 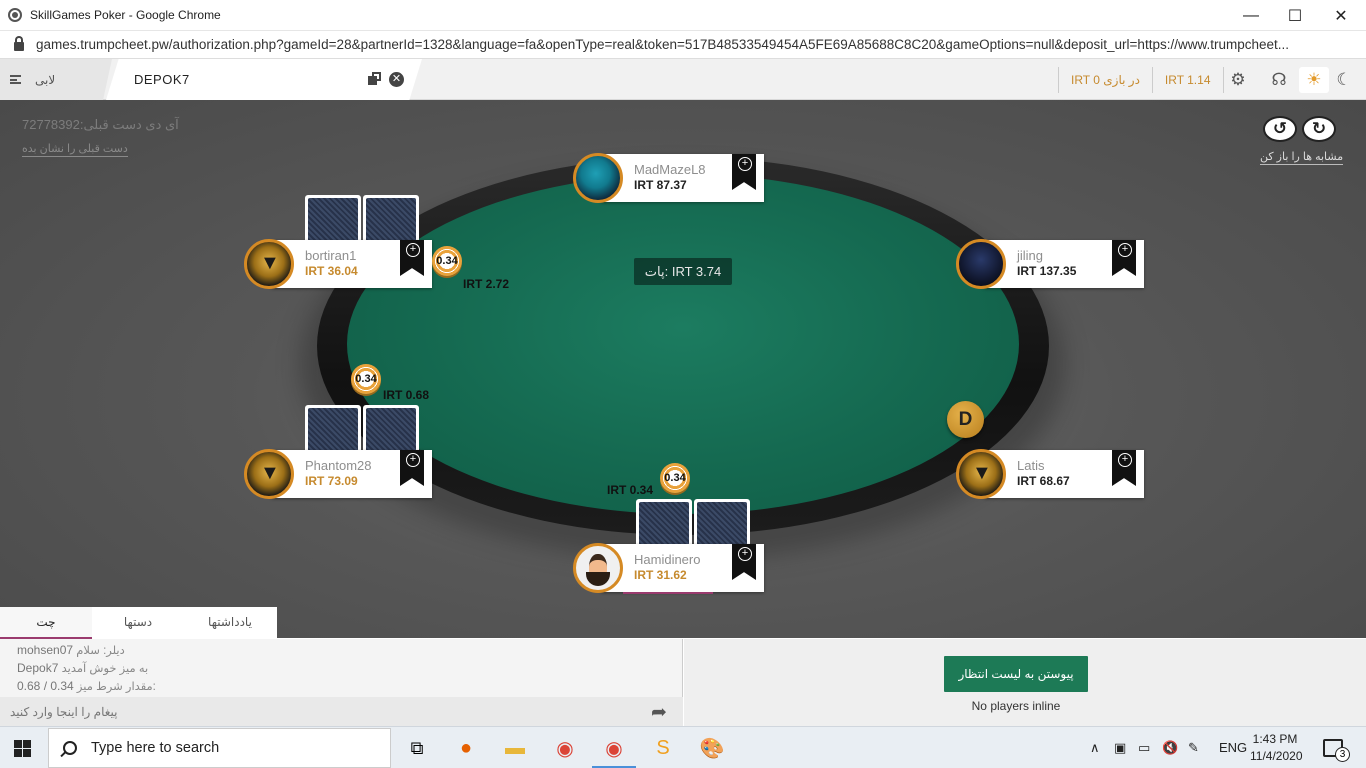 What do you see at coordinates (668, 568) in the screenshot?
I see `seat-hamidinero: Hamidinero IRT 31.62` at bounding box center [668, 568].